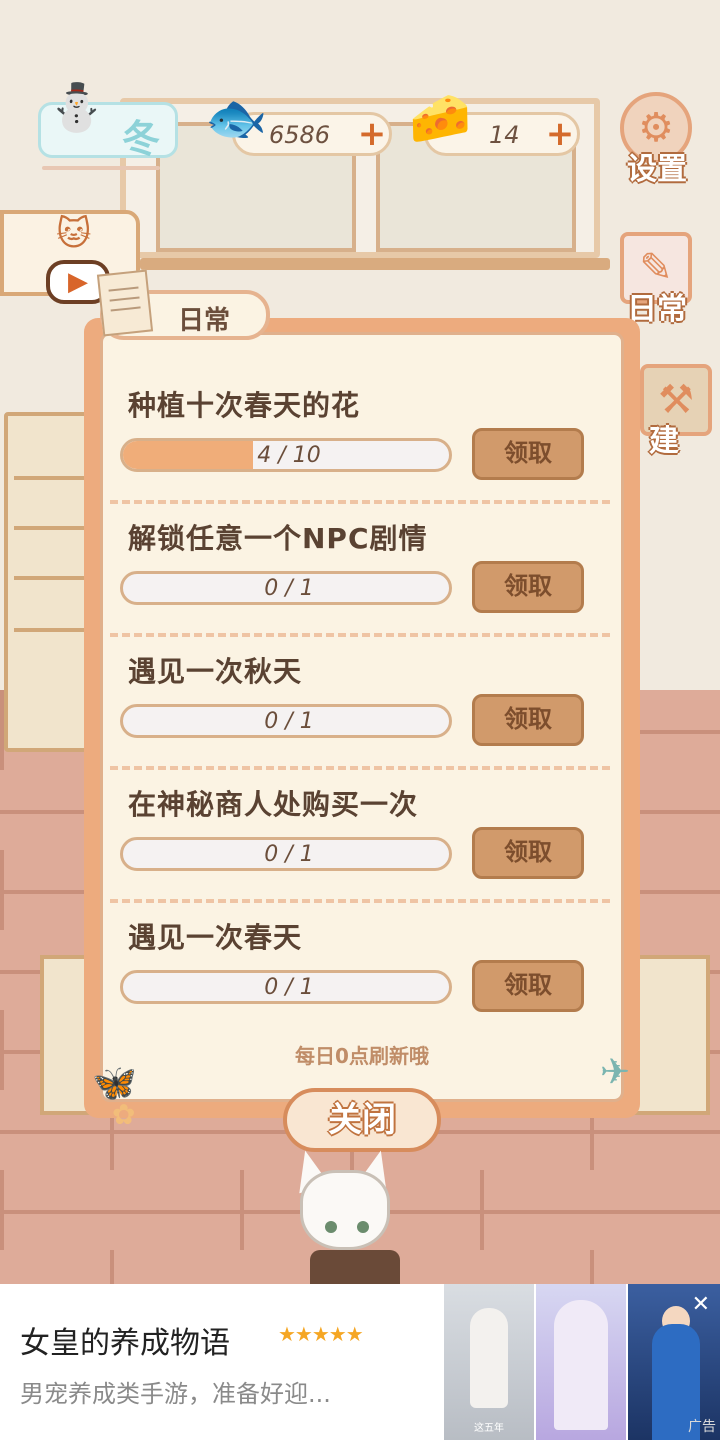 The image size is (720, 1440). Describe the element at coordinates (345, 1210) in the screenshot. I see `mascot-head` at that location.